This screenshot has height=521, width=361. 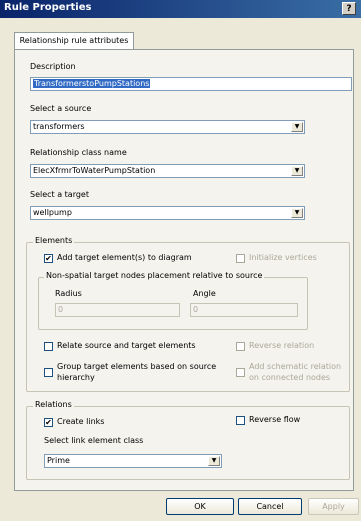 I want to click on reverse-relation-checkbox, so click(x=240, y=346).